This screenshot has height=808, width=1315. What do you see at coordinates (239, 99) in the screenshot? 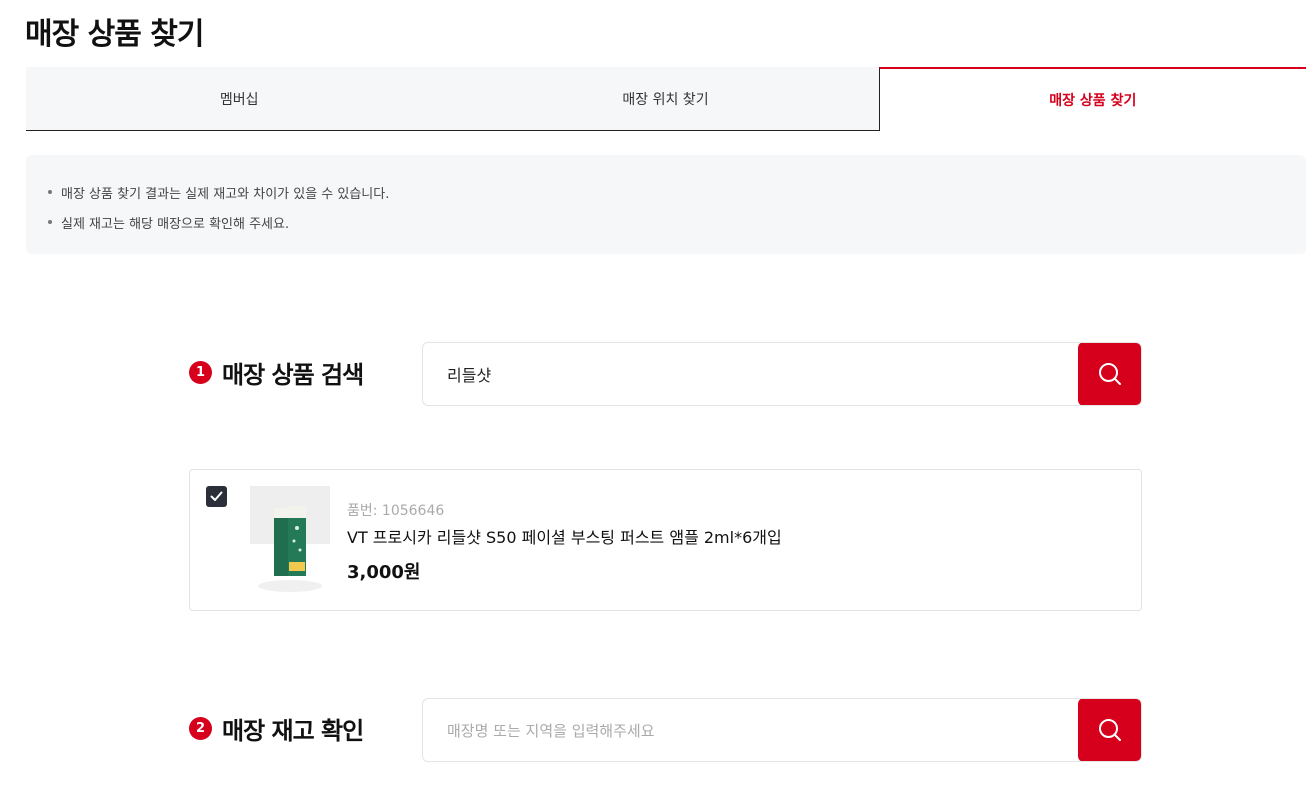
I see `tab-membership: 멤버십` at bounding box center [239, 99].